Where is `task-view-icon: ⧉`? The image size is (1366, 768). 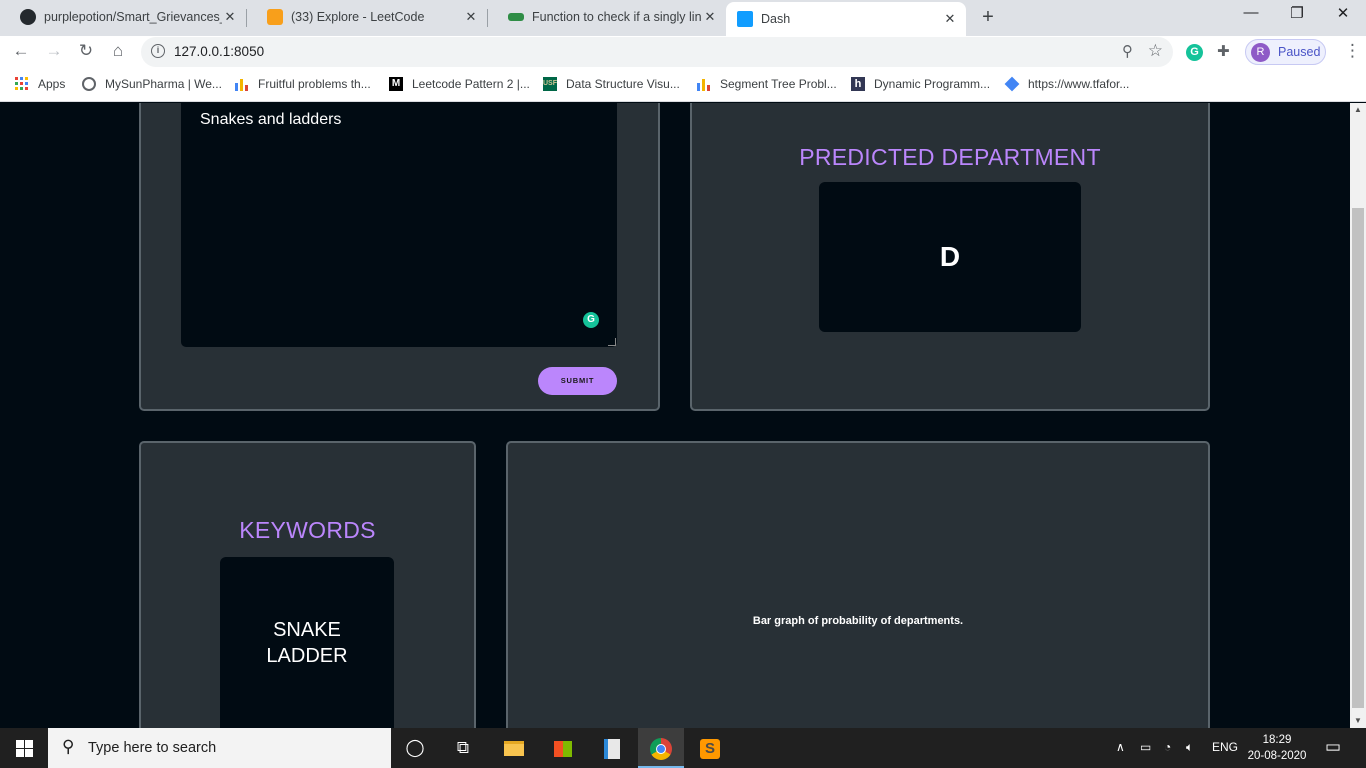 task-view-icon: ⧉ is located at coordinates (463, 748).